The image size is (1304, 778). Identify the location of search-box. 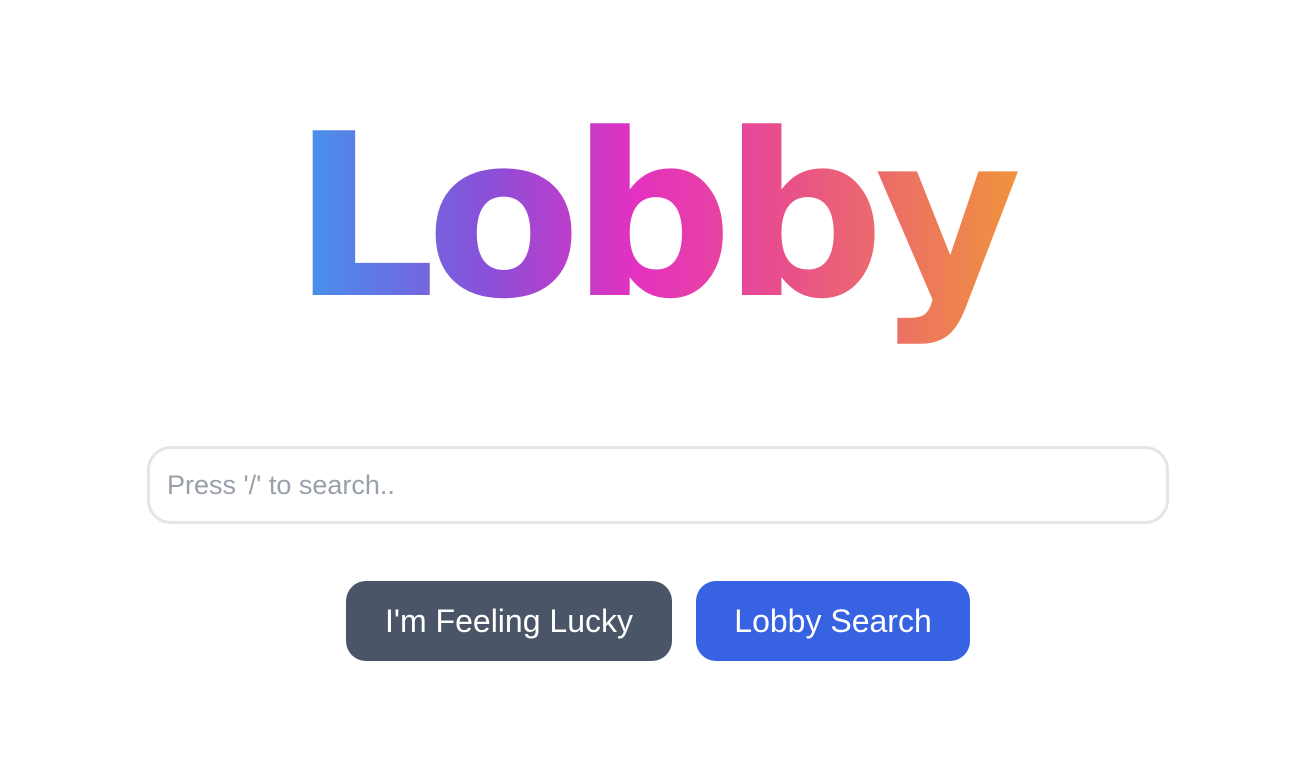
(658, 485).